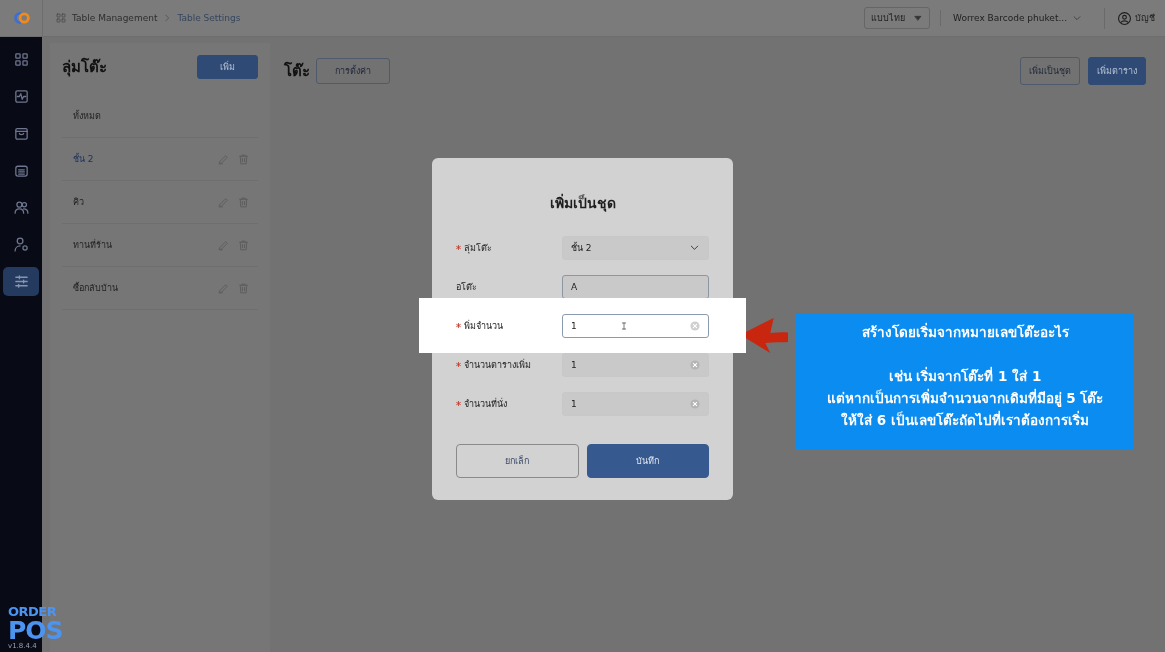  I want to click on account-button: บัญชี, so click(1129, 18).